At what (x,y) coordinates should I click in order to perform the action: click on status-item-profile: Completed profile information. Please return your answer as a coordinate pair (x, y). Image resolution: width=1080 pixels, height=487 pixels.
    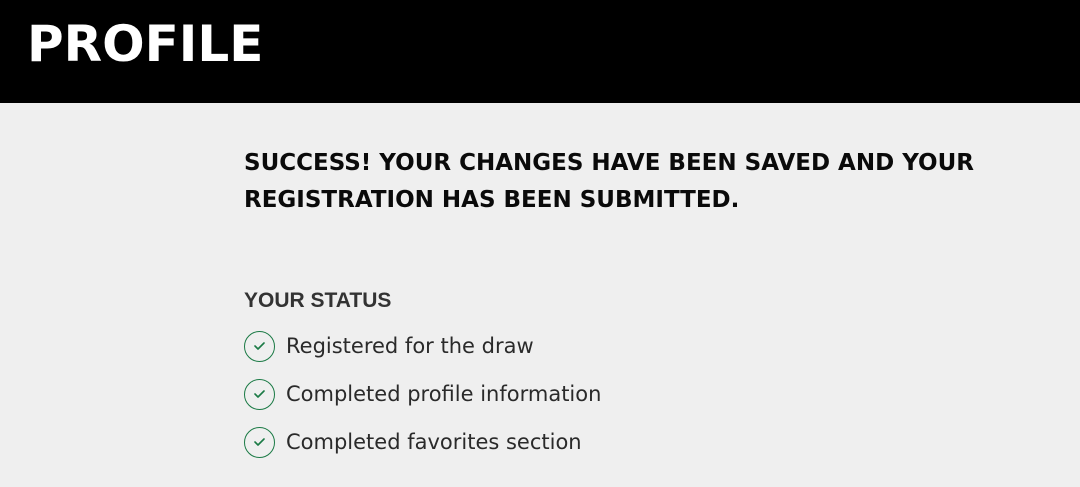
    Looking at the image, I should click on (422, 394).